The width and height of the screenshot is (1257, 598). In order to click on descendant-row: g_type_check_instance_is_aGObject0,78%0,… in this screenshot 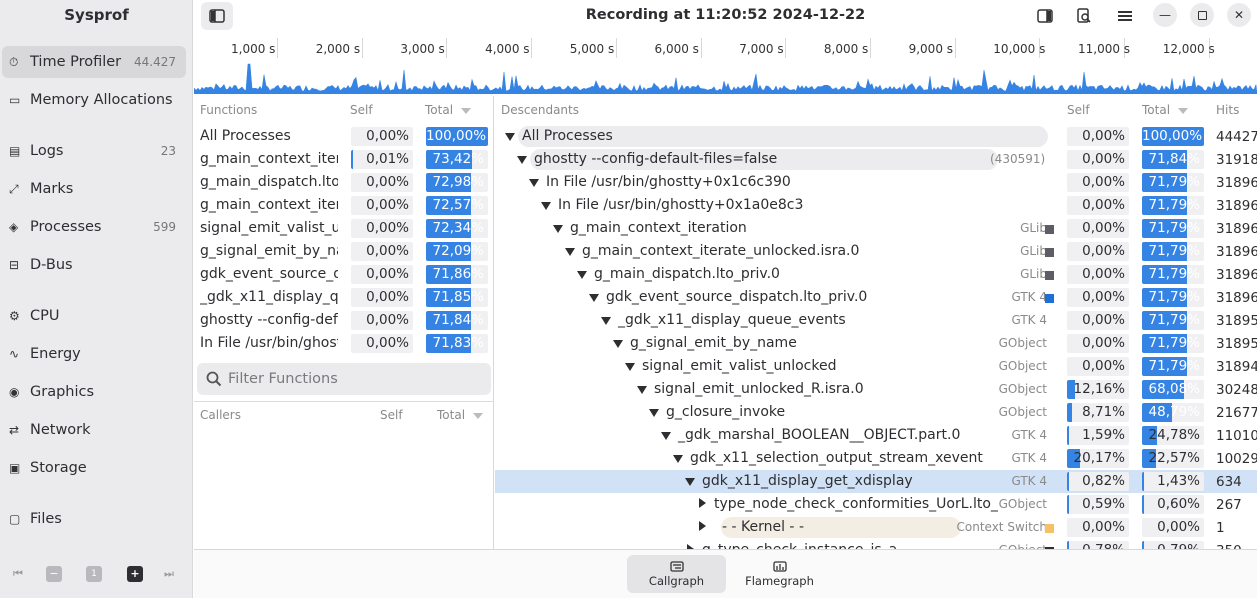, I will do `click(876, 544)`.